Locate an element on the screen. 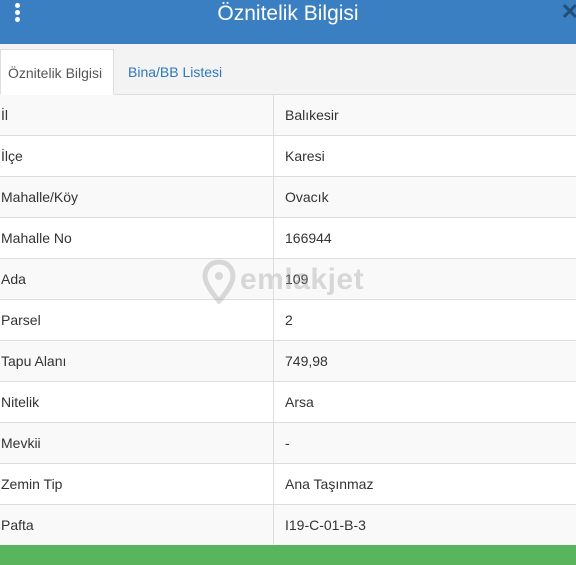 The height and width of the screenshot is (565, 576). row-label: Mahalle No is located at coordinates (36, 238).